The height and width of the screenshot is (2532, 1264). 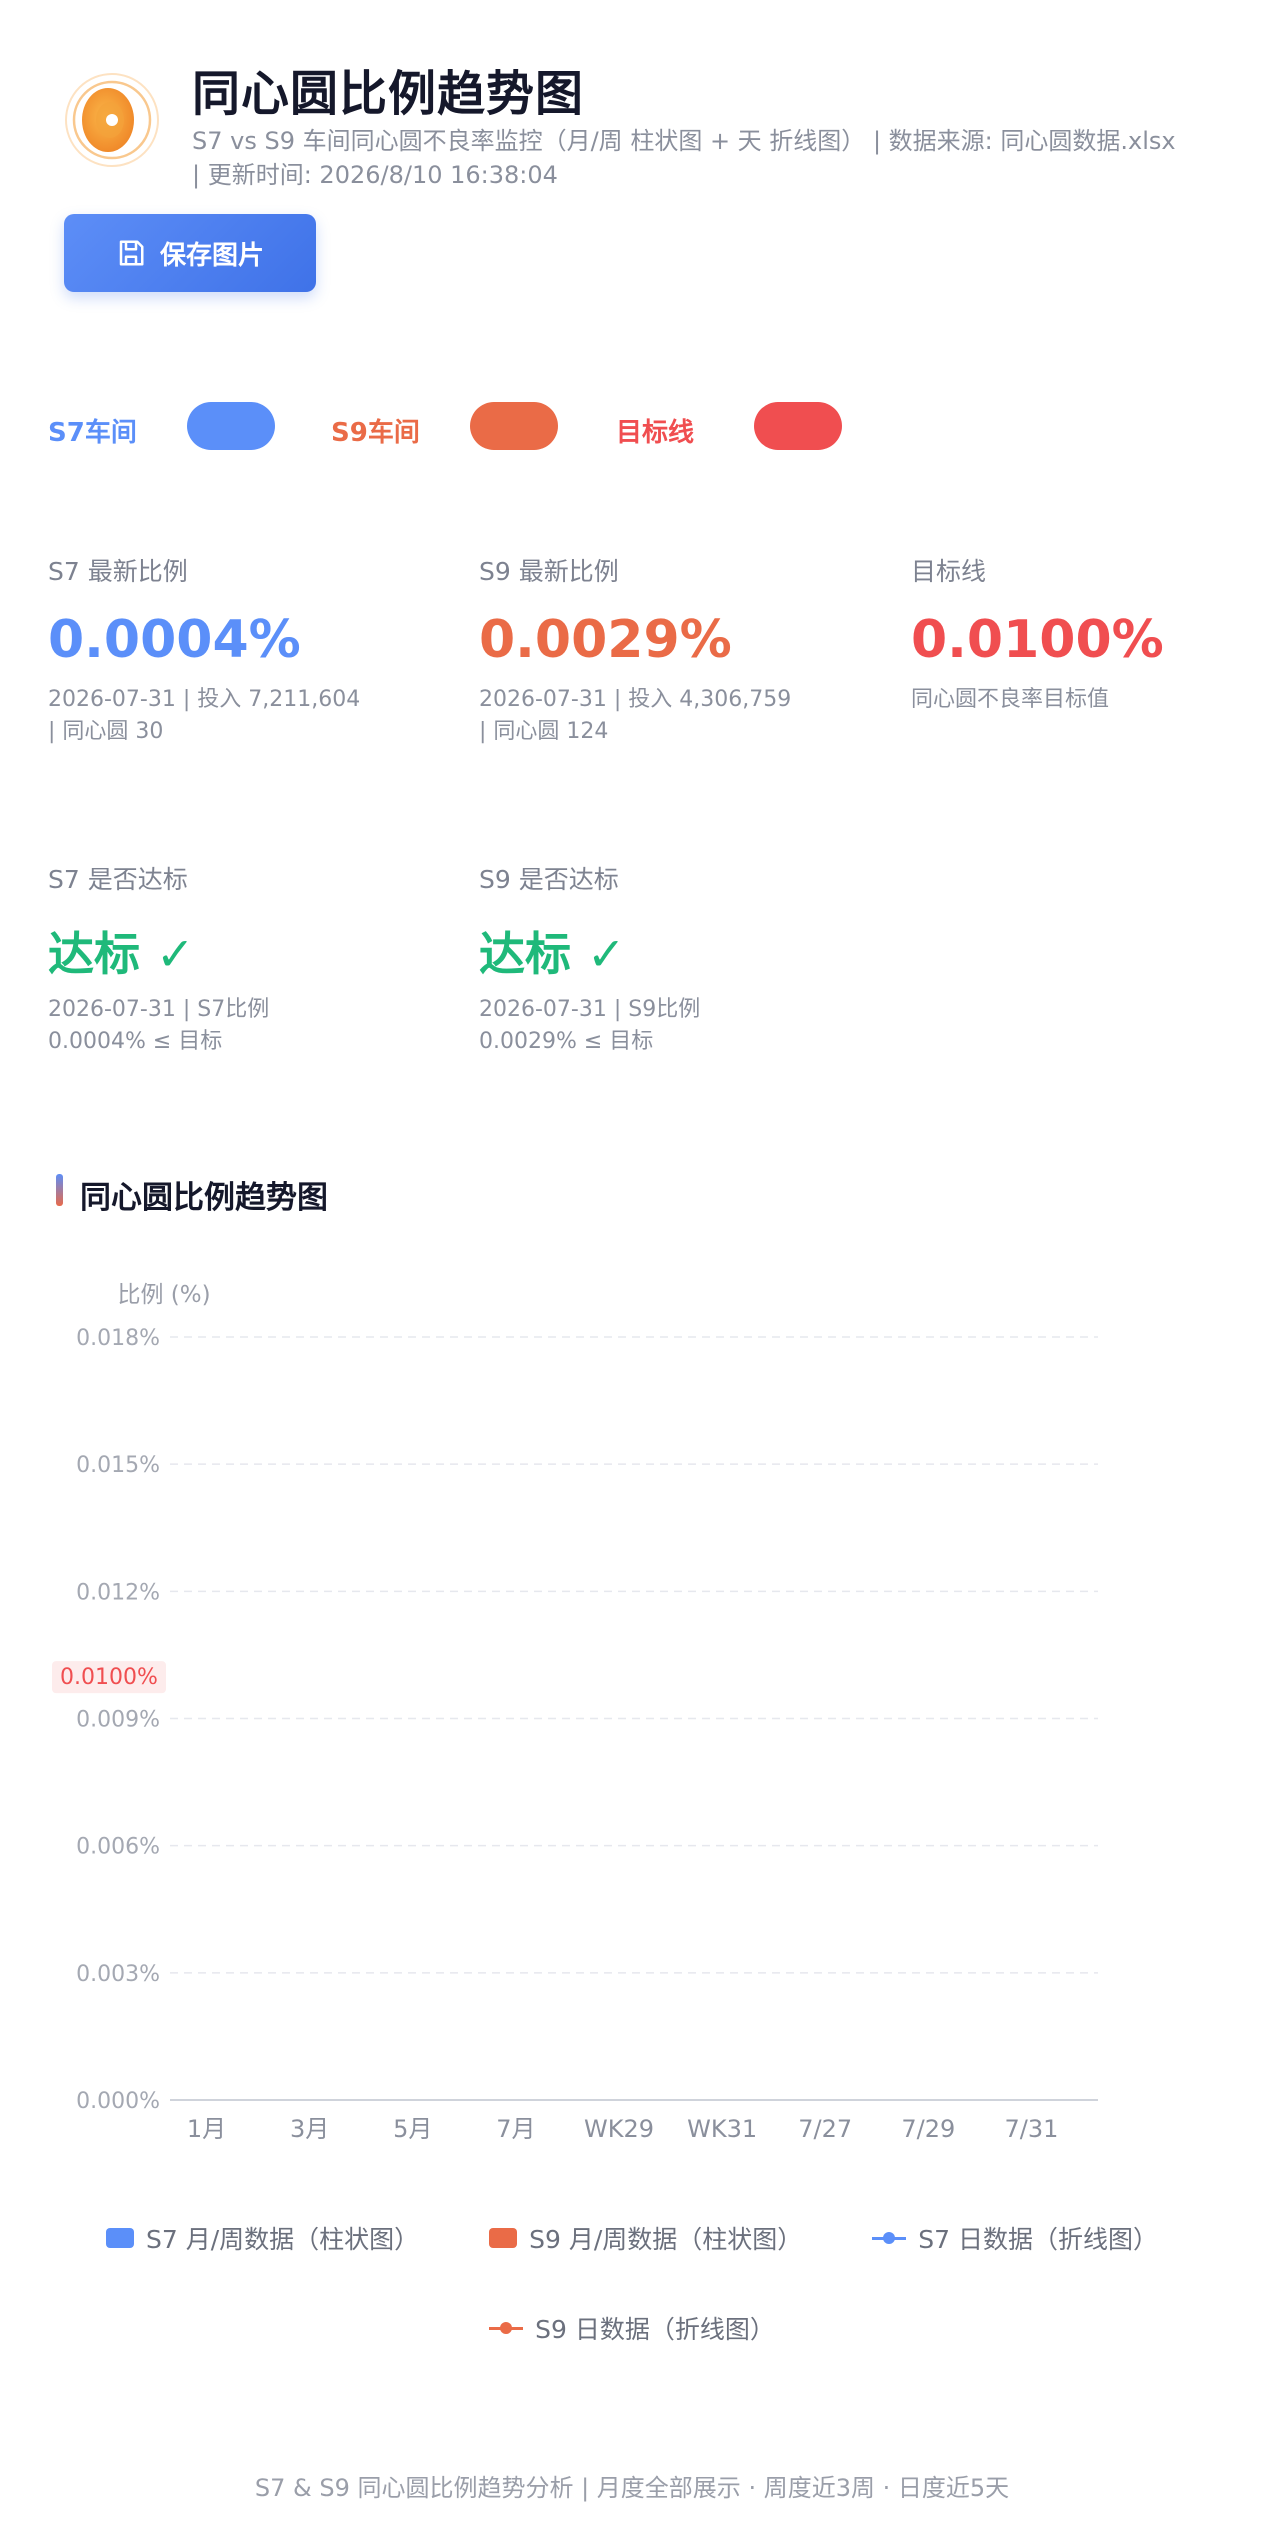 What do you see at coordinates (375, 433) in the screenshot?
I see `toggle-label-s9: S9车间` at bounding box center [375, 433].